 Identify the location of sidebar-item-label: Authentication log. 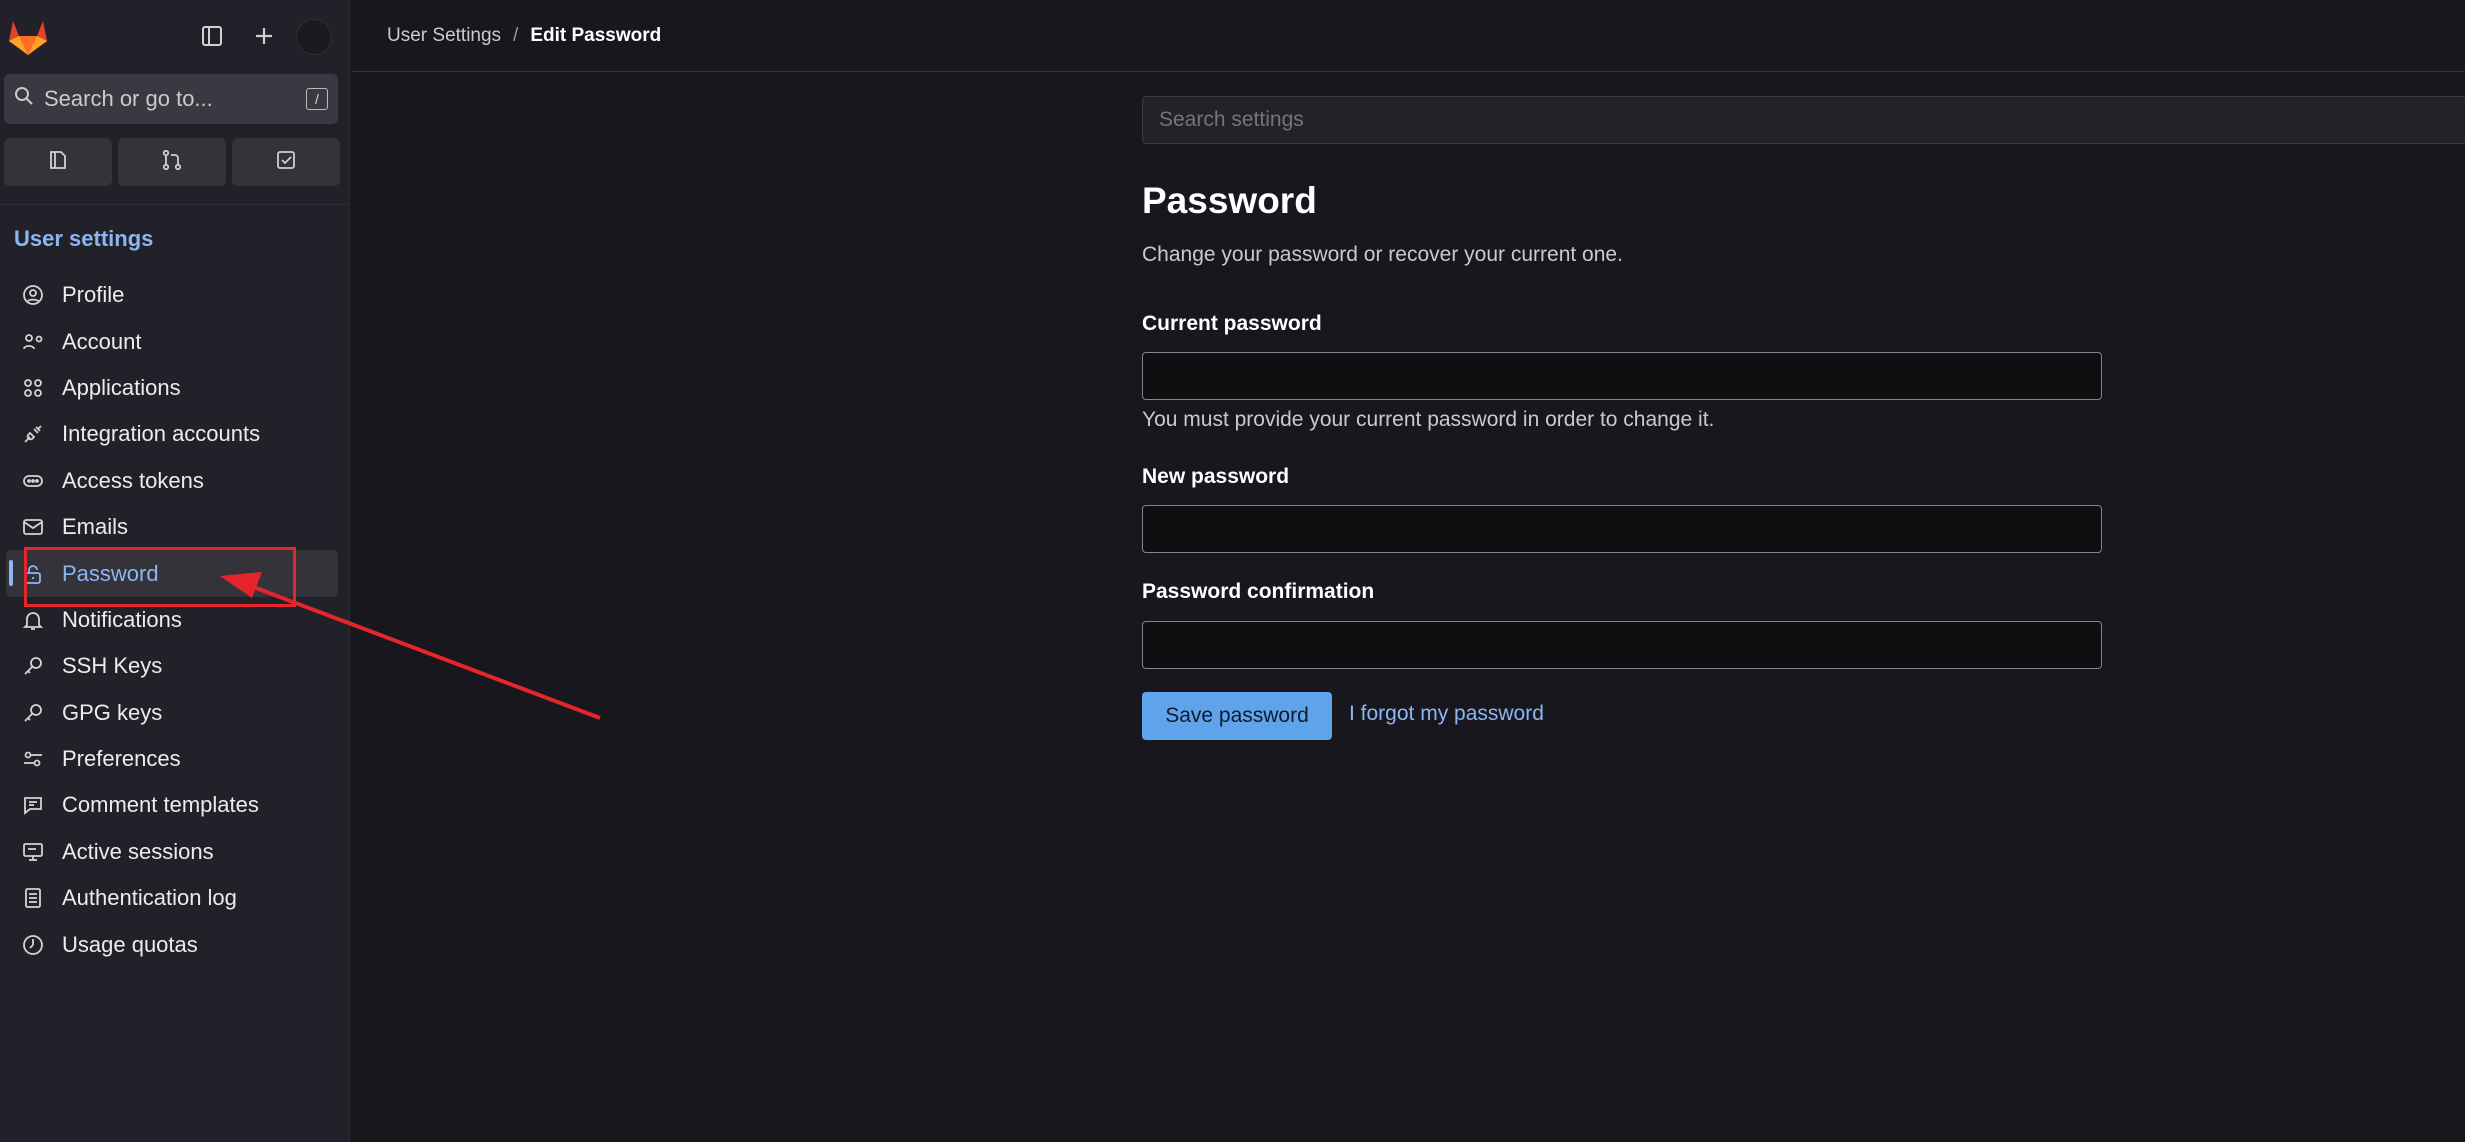
(149, 898).